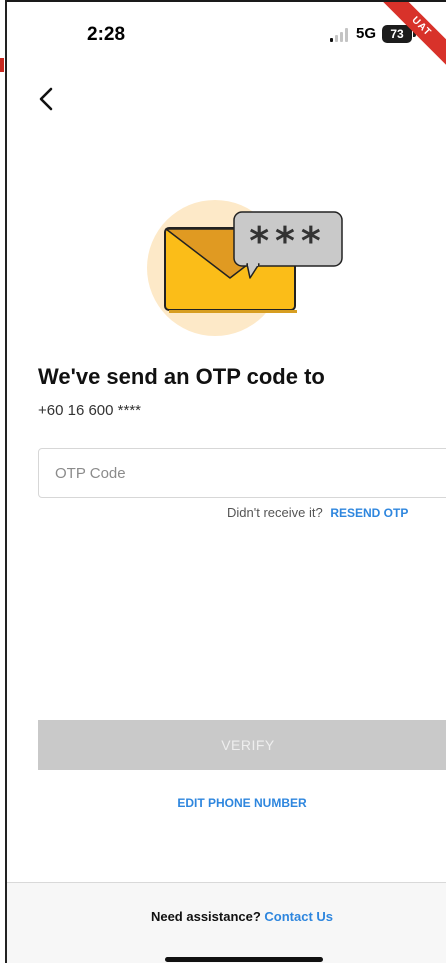 Image resolution: width=446 pixels, height=963 pixels. What do you see at coordinates (277, 512) in the screenshot?
I see `resend-prompt: Didn't receive it?` at bounding box center [277, 512].